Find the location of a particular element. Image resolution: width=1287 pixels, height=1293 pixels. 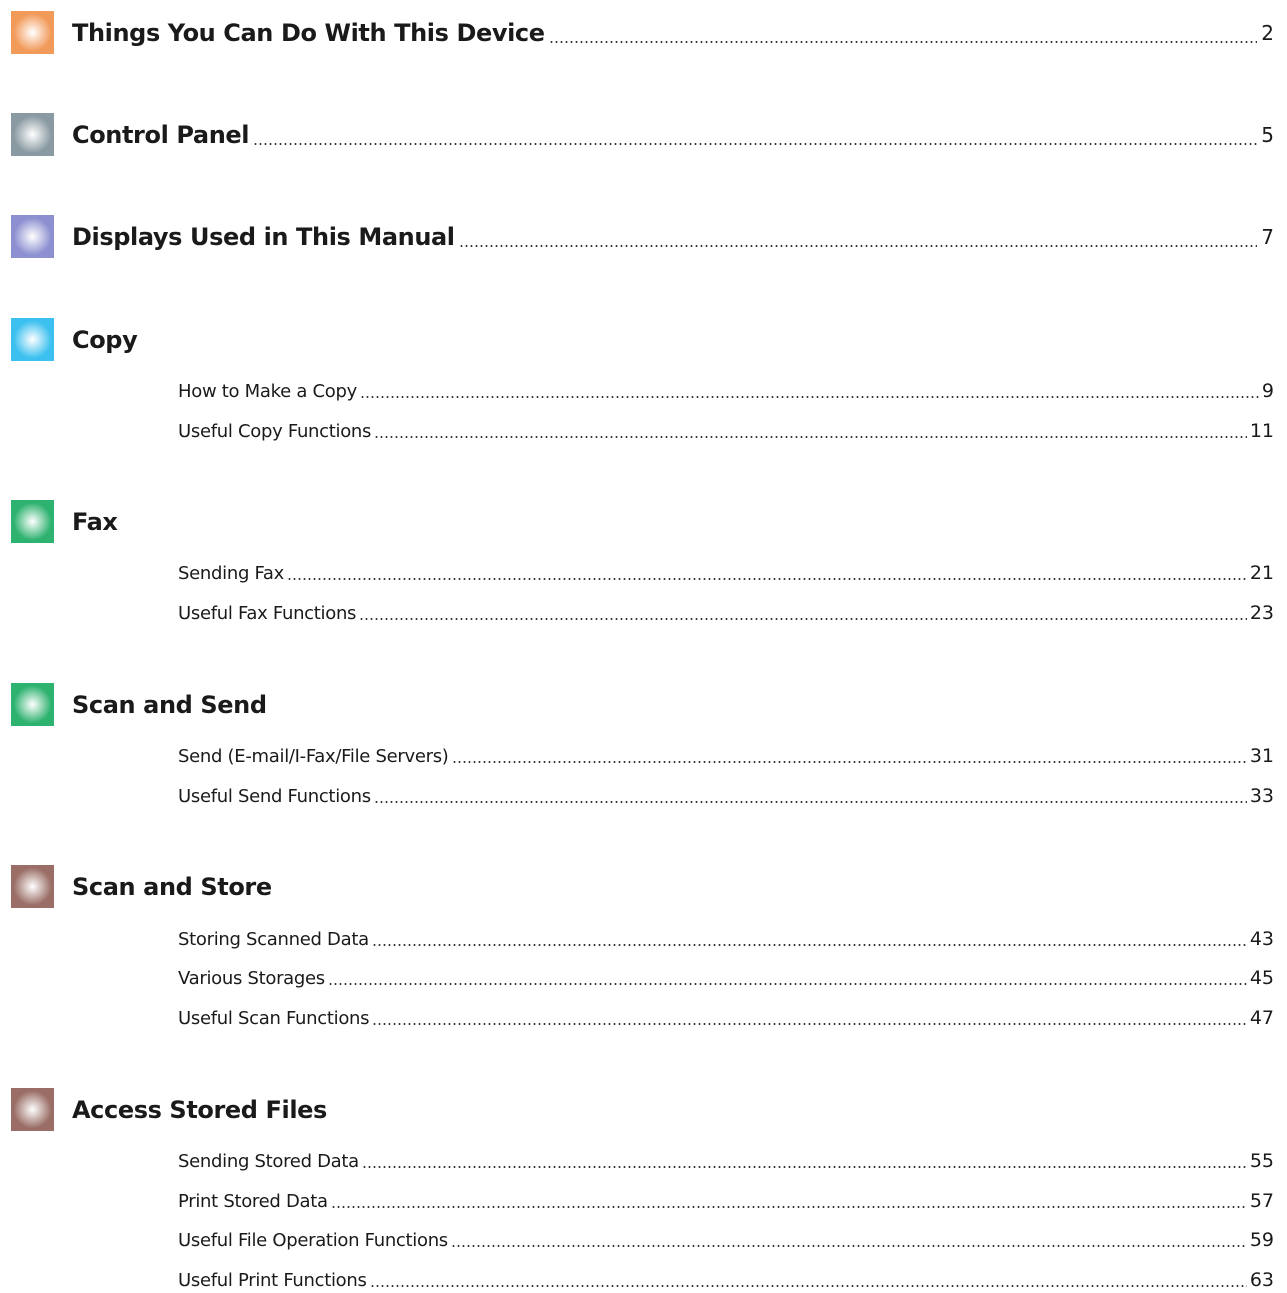

section-title-line: Fax is located at coordinates (673, 522).